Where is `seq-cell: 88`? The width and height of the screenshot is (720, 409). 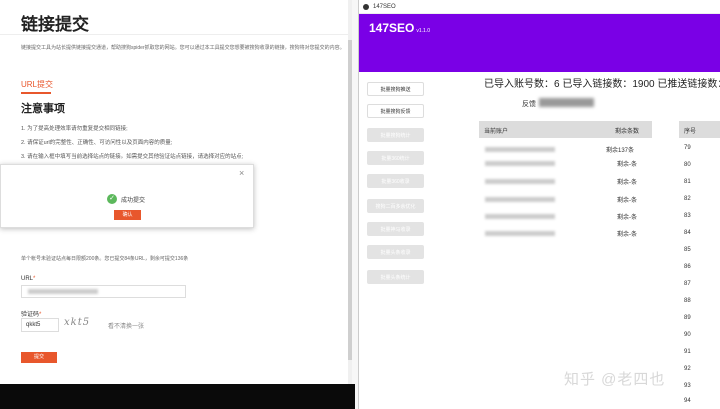 seq-cell: 88 is located at coordinates (687, 301).